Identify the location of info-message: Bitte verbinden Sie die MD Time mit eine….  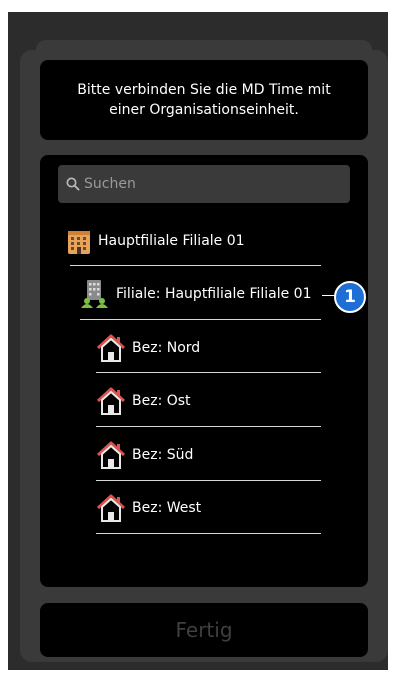
(204, 100).